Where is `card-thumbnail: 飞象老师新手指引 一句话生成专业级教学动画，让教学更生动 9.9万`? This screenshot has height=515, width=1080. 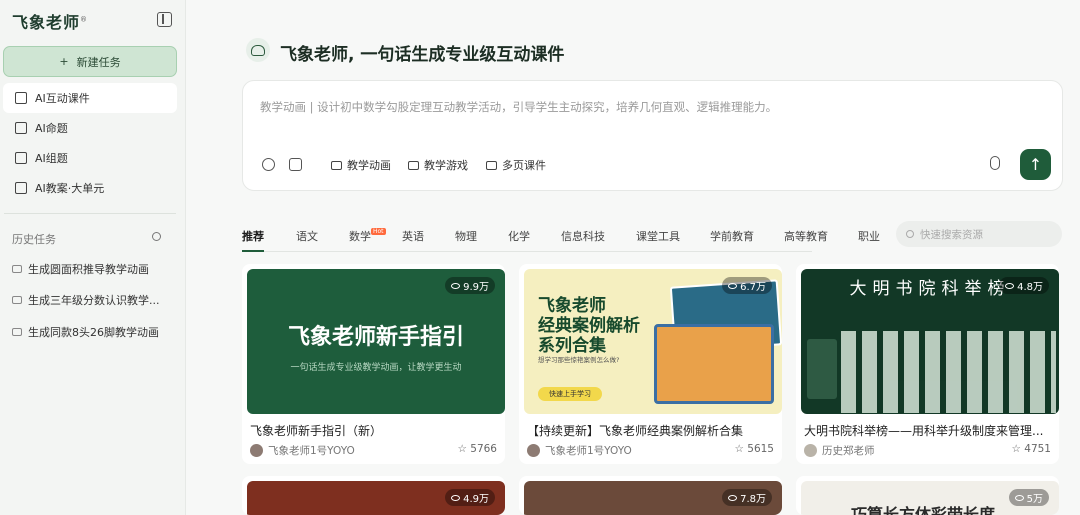 card-thumbnail: 飞象老师新手指引 一句话生成专业级教学动画，让教学更生动 9.9万 is located at coordinates (376, 341).